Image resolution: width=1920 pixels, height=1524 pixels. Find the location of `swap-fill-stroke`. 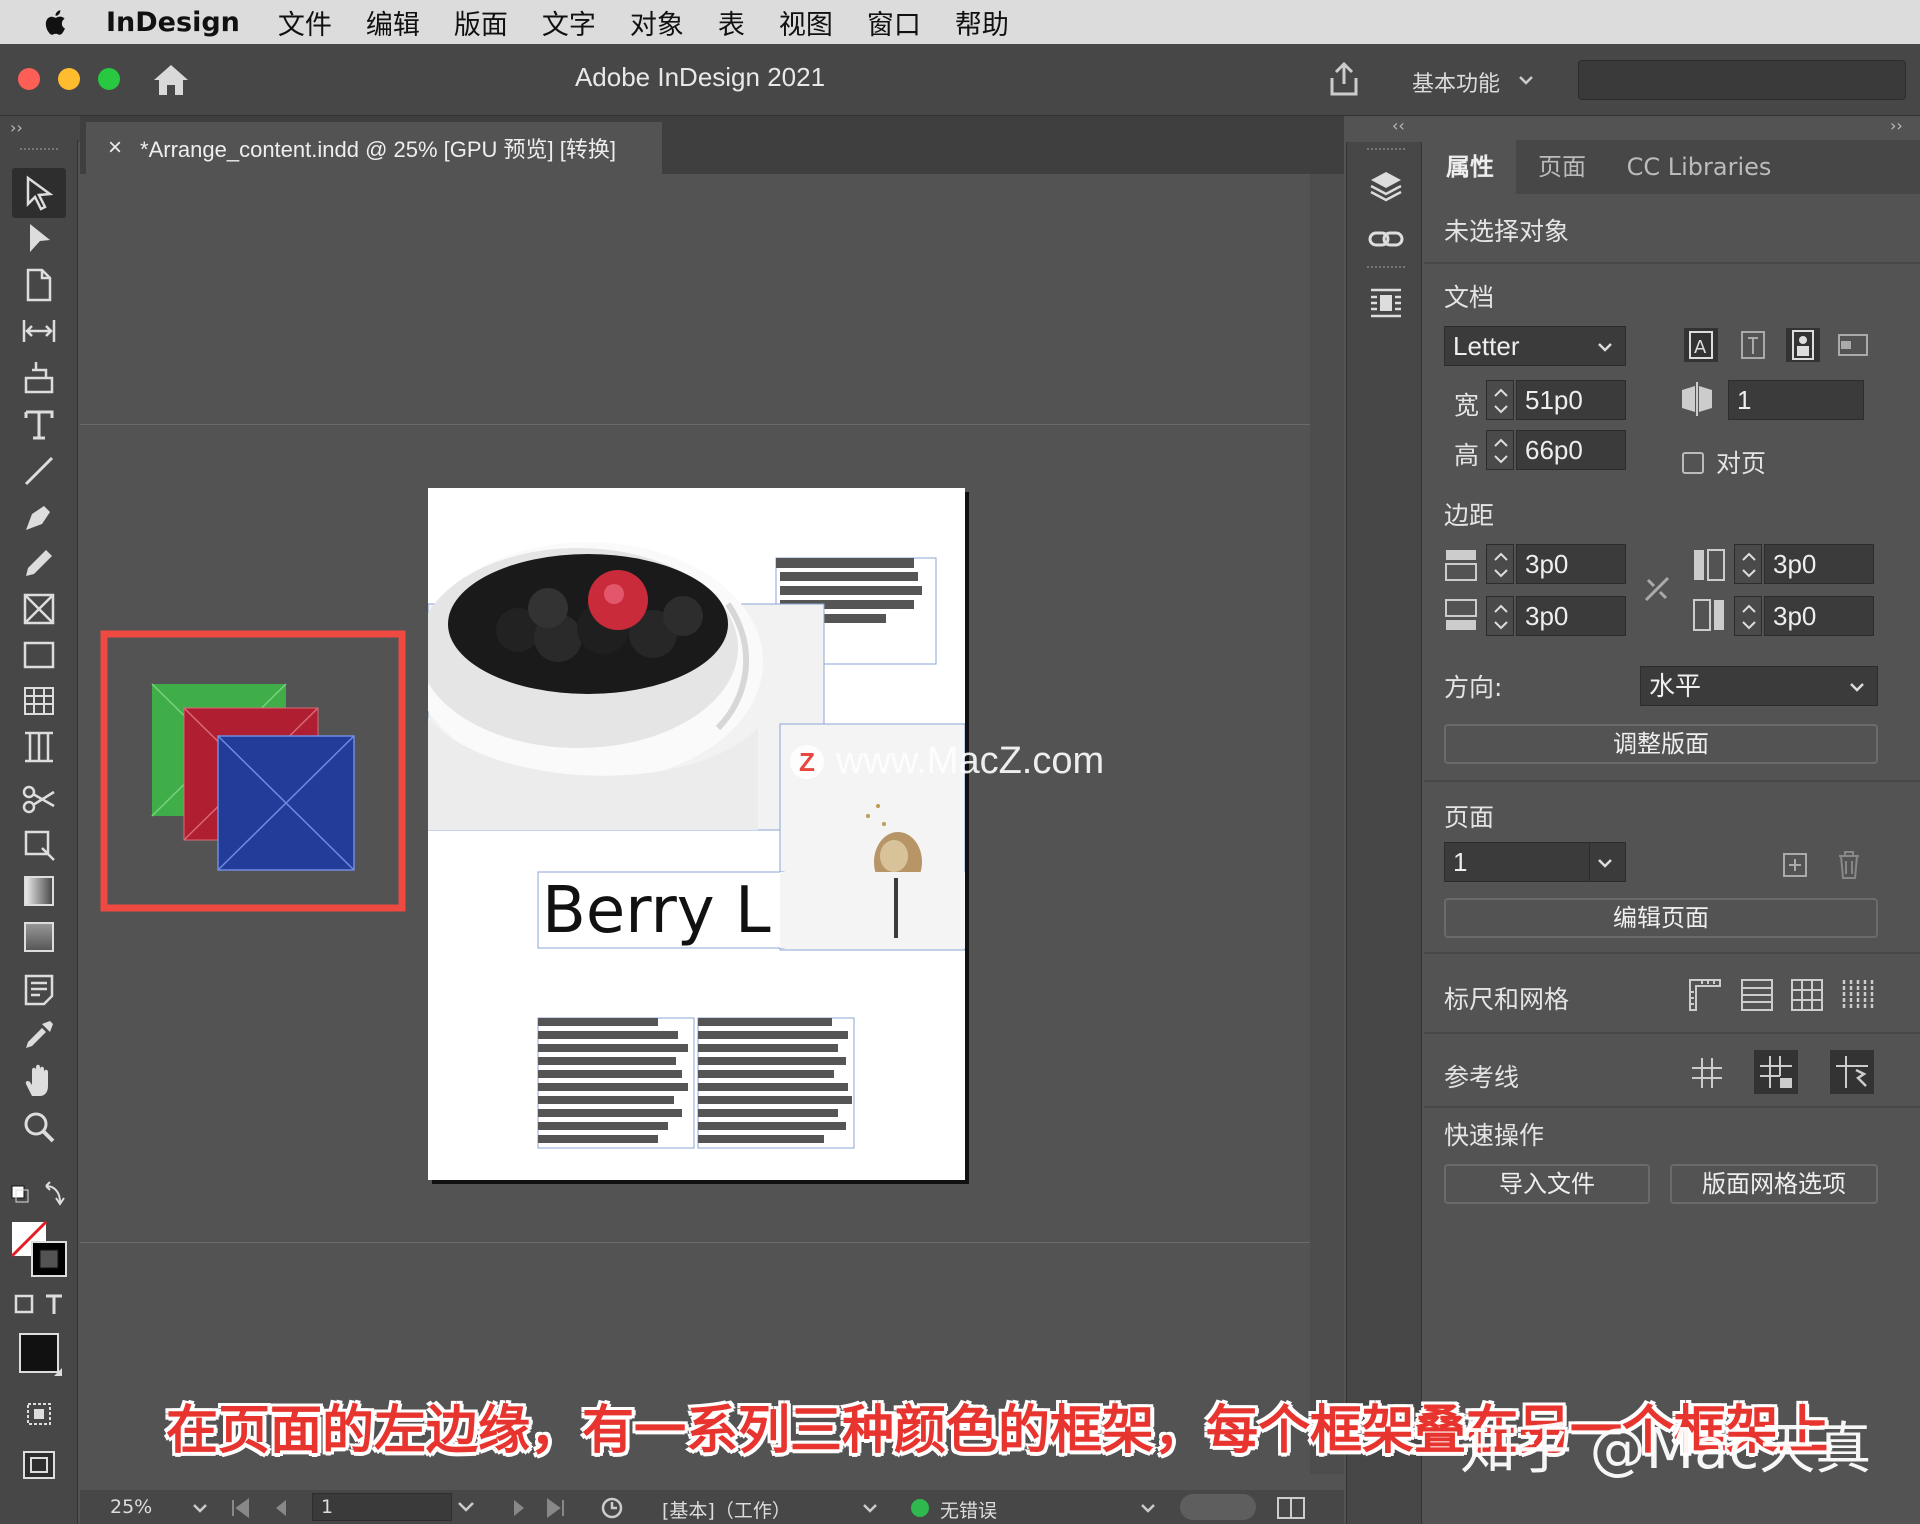

swap-fill-stroke is located at coordinates (38, 1200).